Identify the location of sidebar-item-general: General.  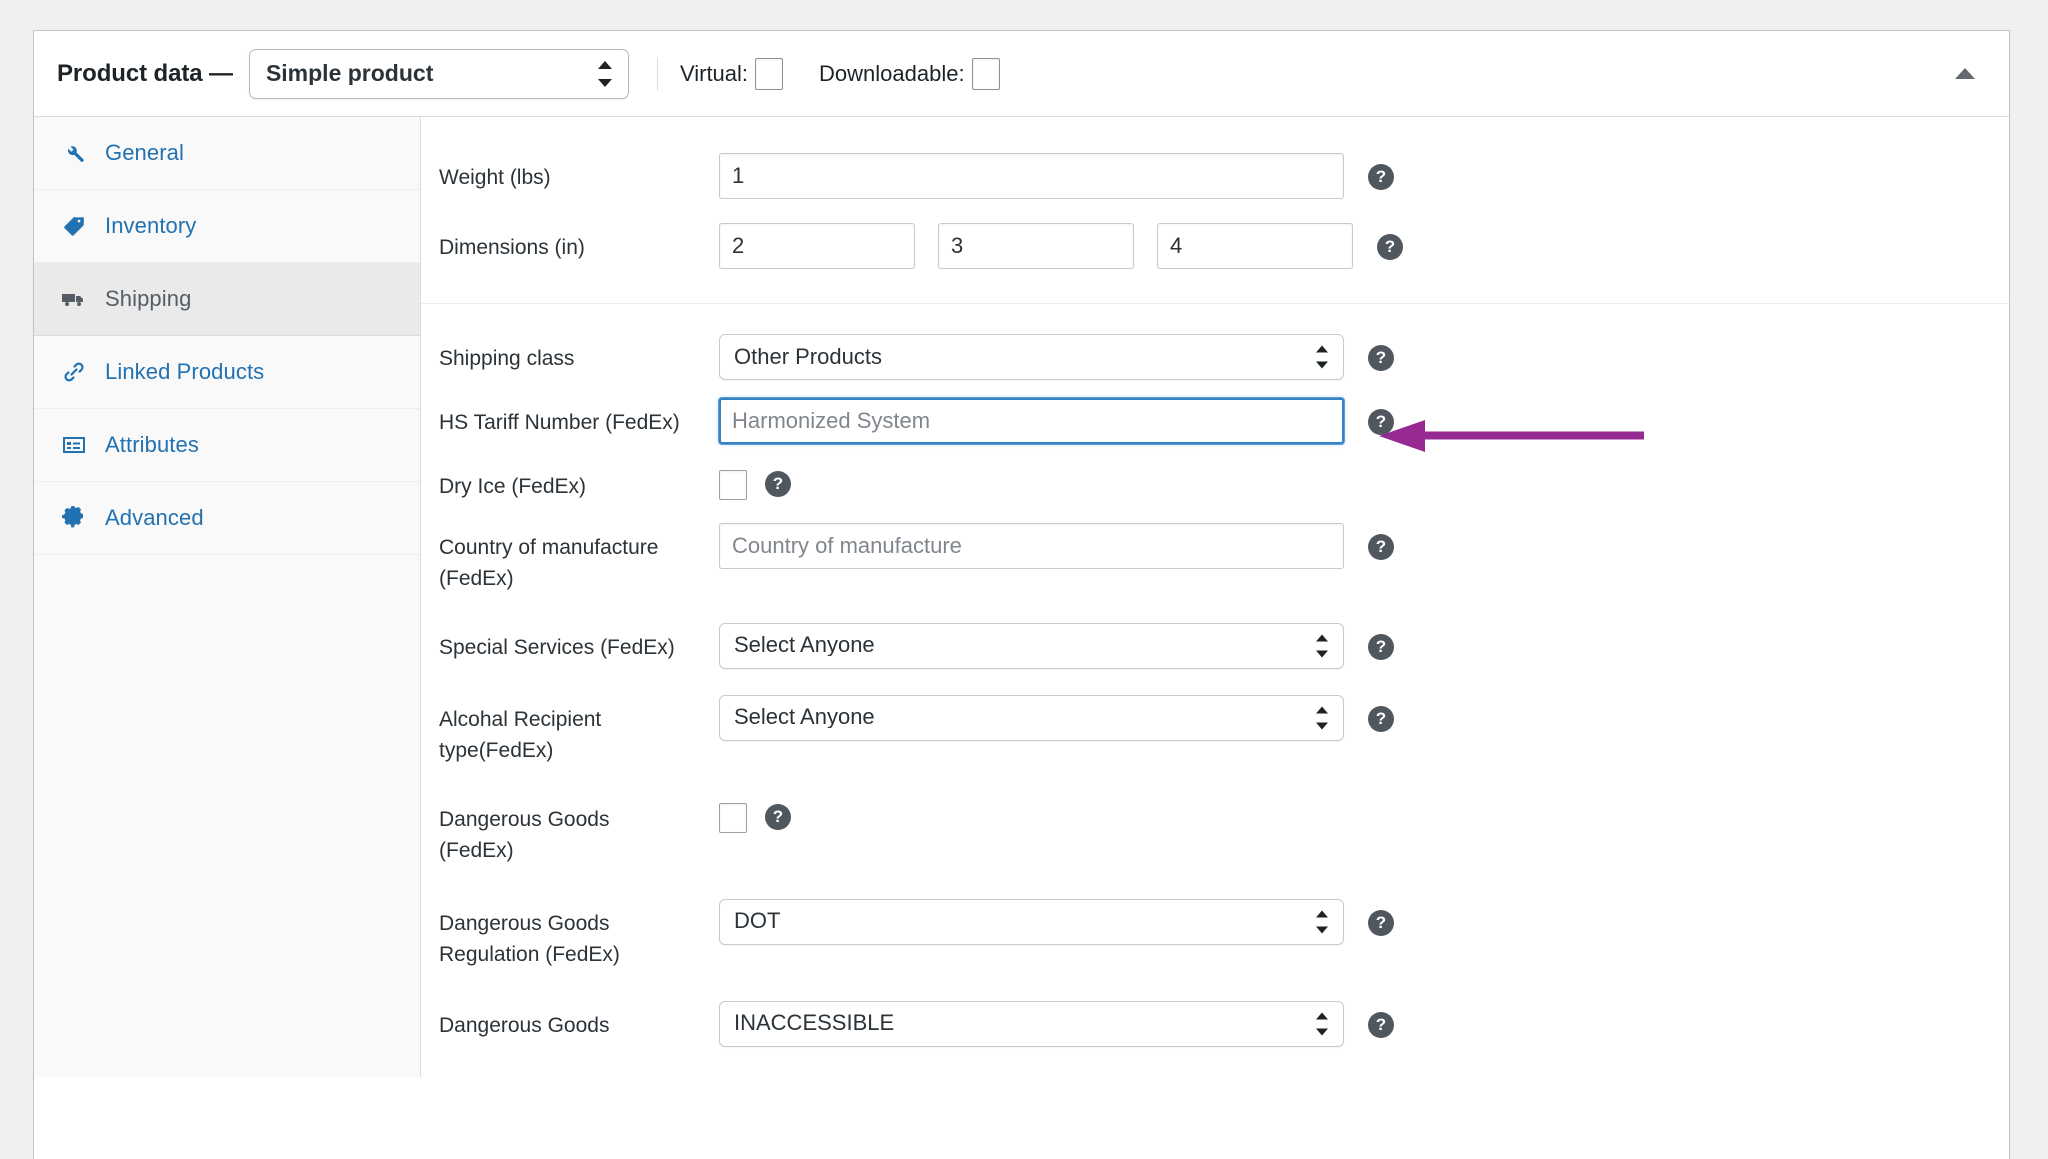
(227, 153).